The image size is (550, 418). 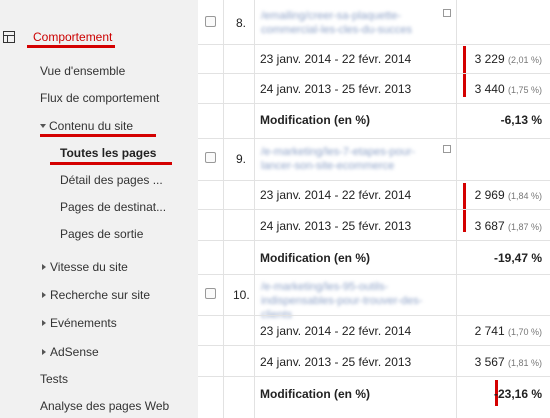 What do you see at coordinates (83, 323) in the screenshot?
I see `sidebar-item-label: Evénements` at bounding box center [83, 323].